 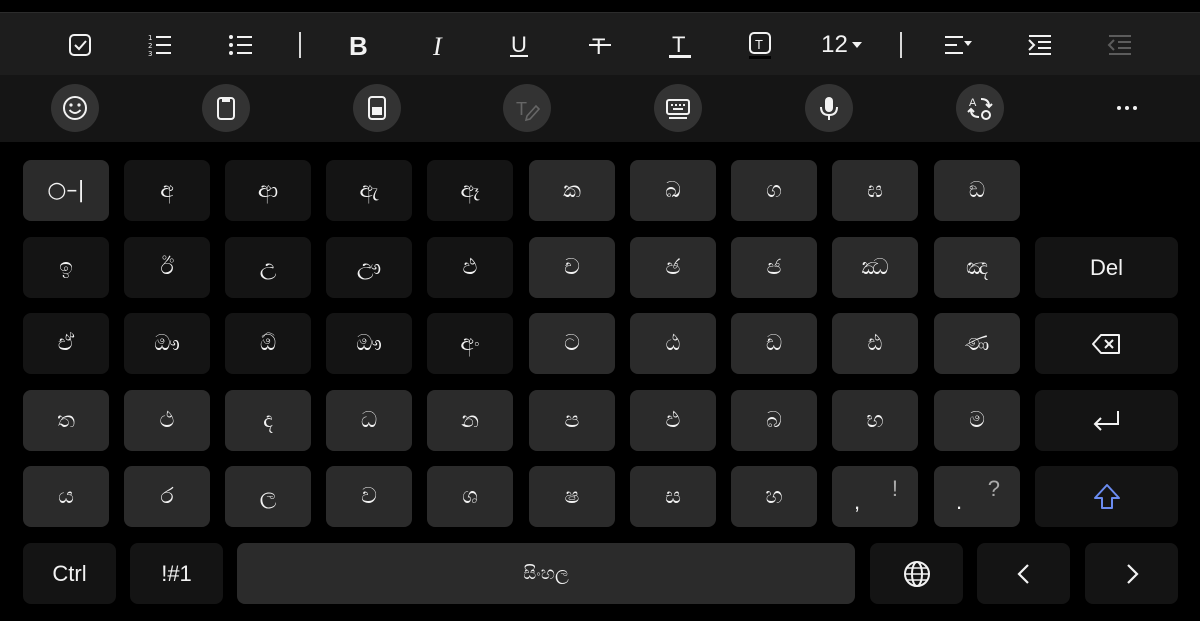 I want to click on format-toolbar: 123 B I U T T T 12, so click(x=600, y=43).